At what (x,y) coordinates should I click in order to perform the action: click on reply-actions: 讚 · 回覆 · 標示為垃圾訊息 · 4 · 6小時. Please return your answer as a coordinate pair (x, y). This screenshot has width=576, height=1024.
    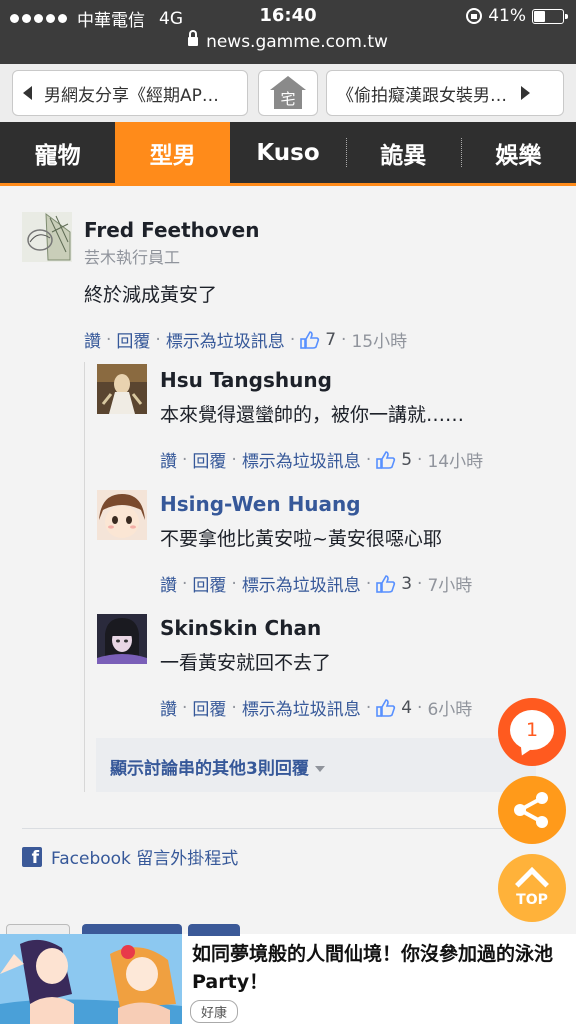
    Looking at the image, I should click on (358, 708).